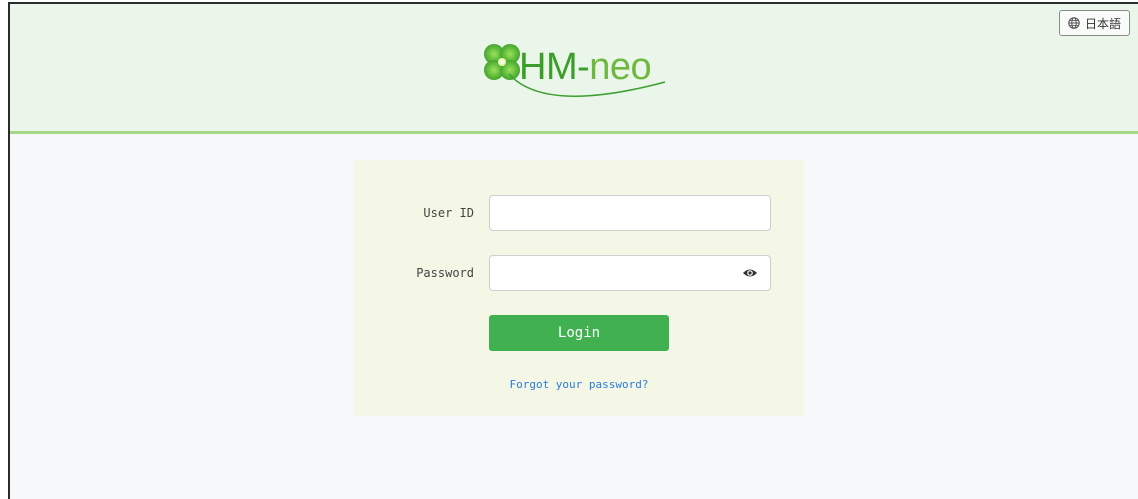 The width and height of the screenshot is (1138, 499). I want to click on language-button: 日本語, so click(1094, 23).